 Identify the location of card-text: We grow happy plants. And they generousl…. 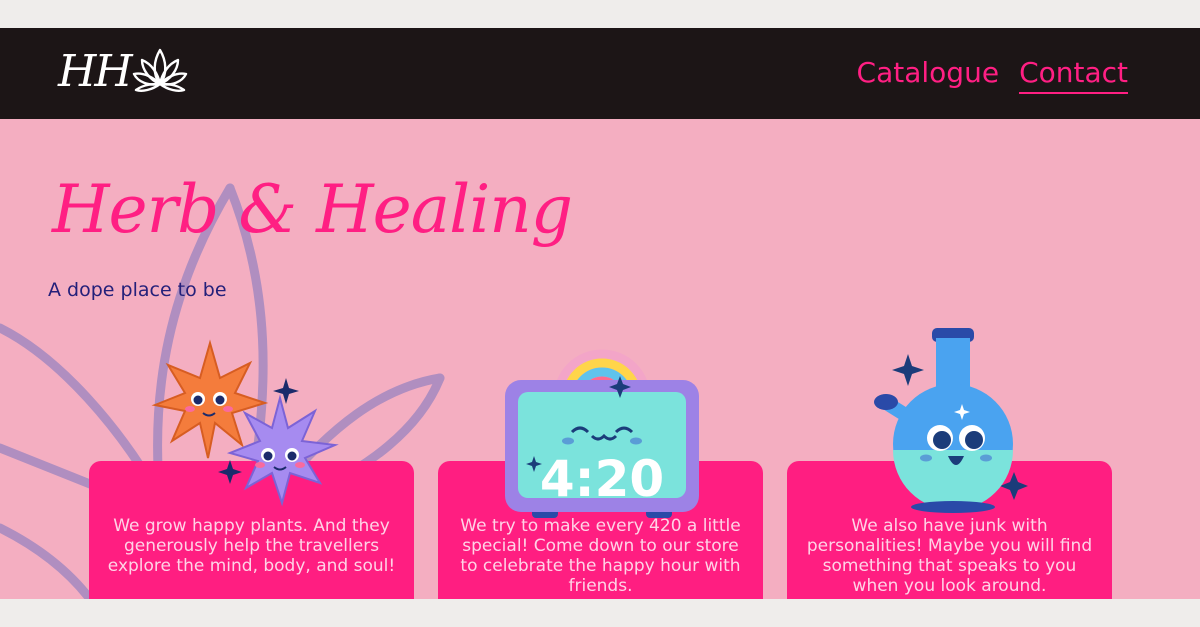
(251, 546).